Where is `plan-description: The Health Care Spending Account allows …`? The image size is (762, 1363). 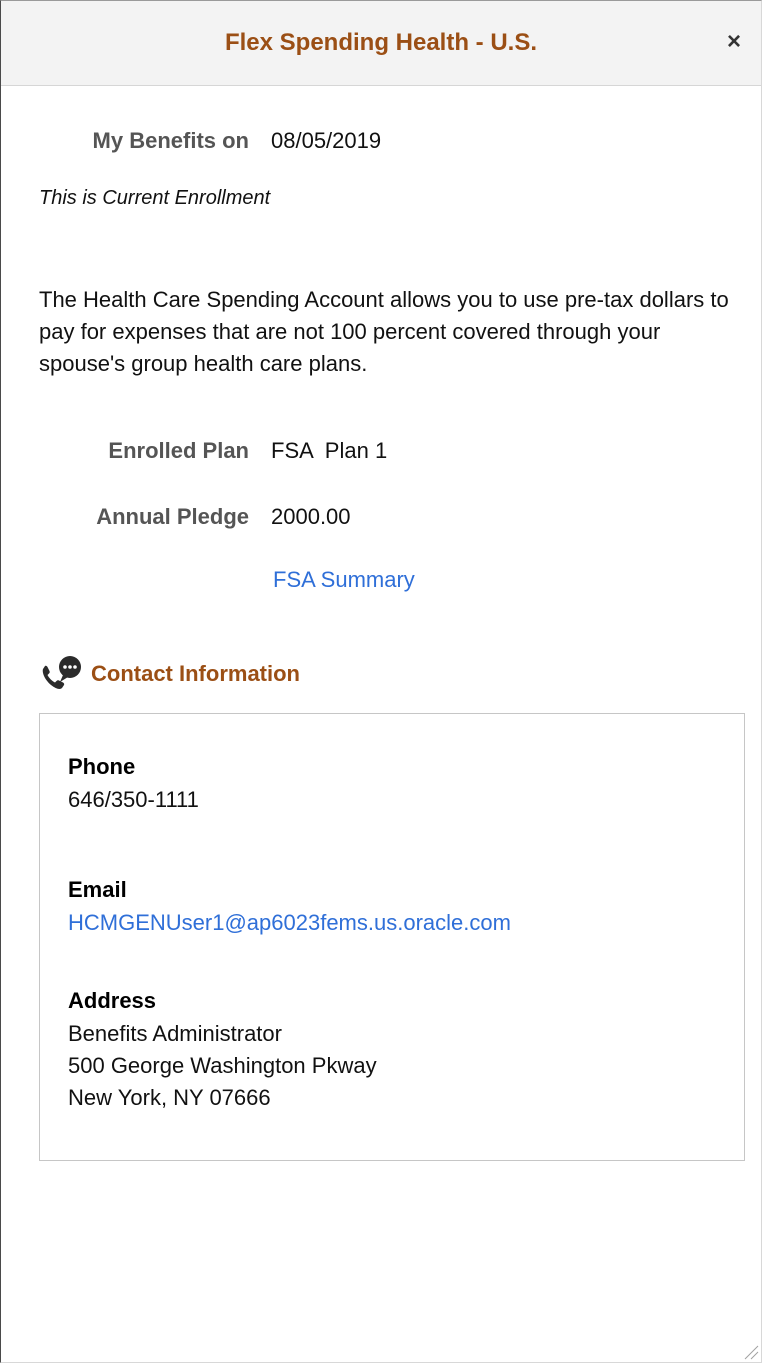
plan-description: The Health Care Spending Account allows … is located at coordinates (384, 331).